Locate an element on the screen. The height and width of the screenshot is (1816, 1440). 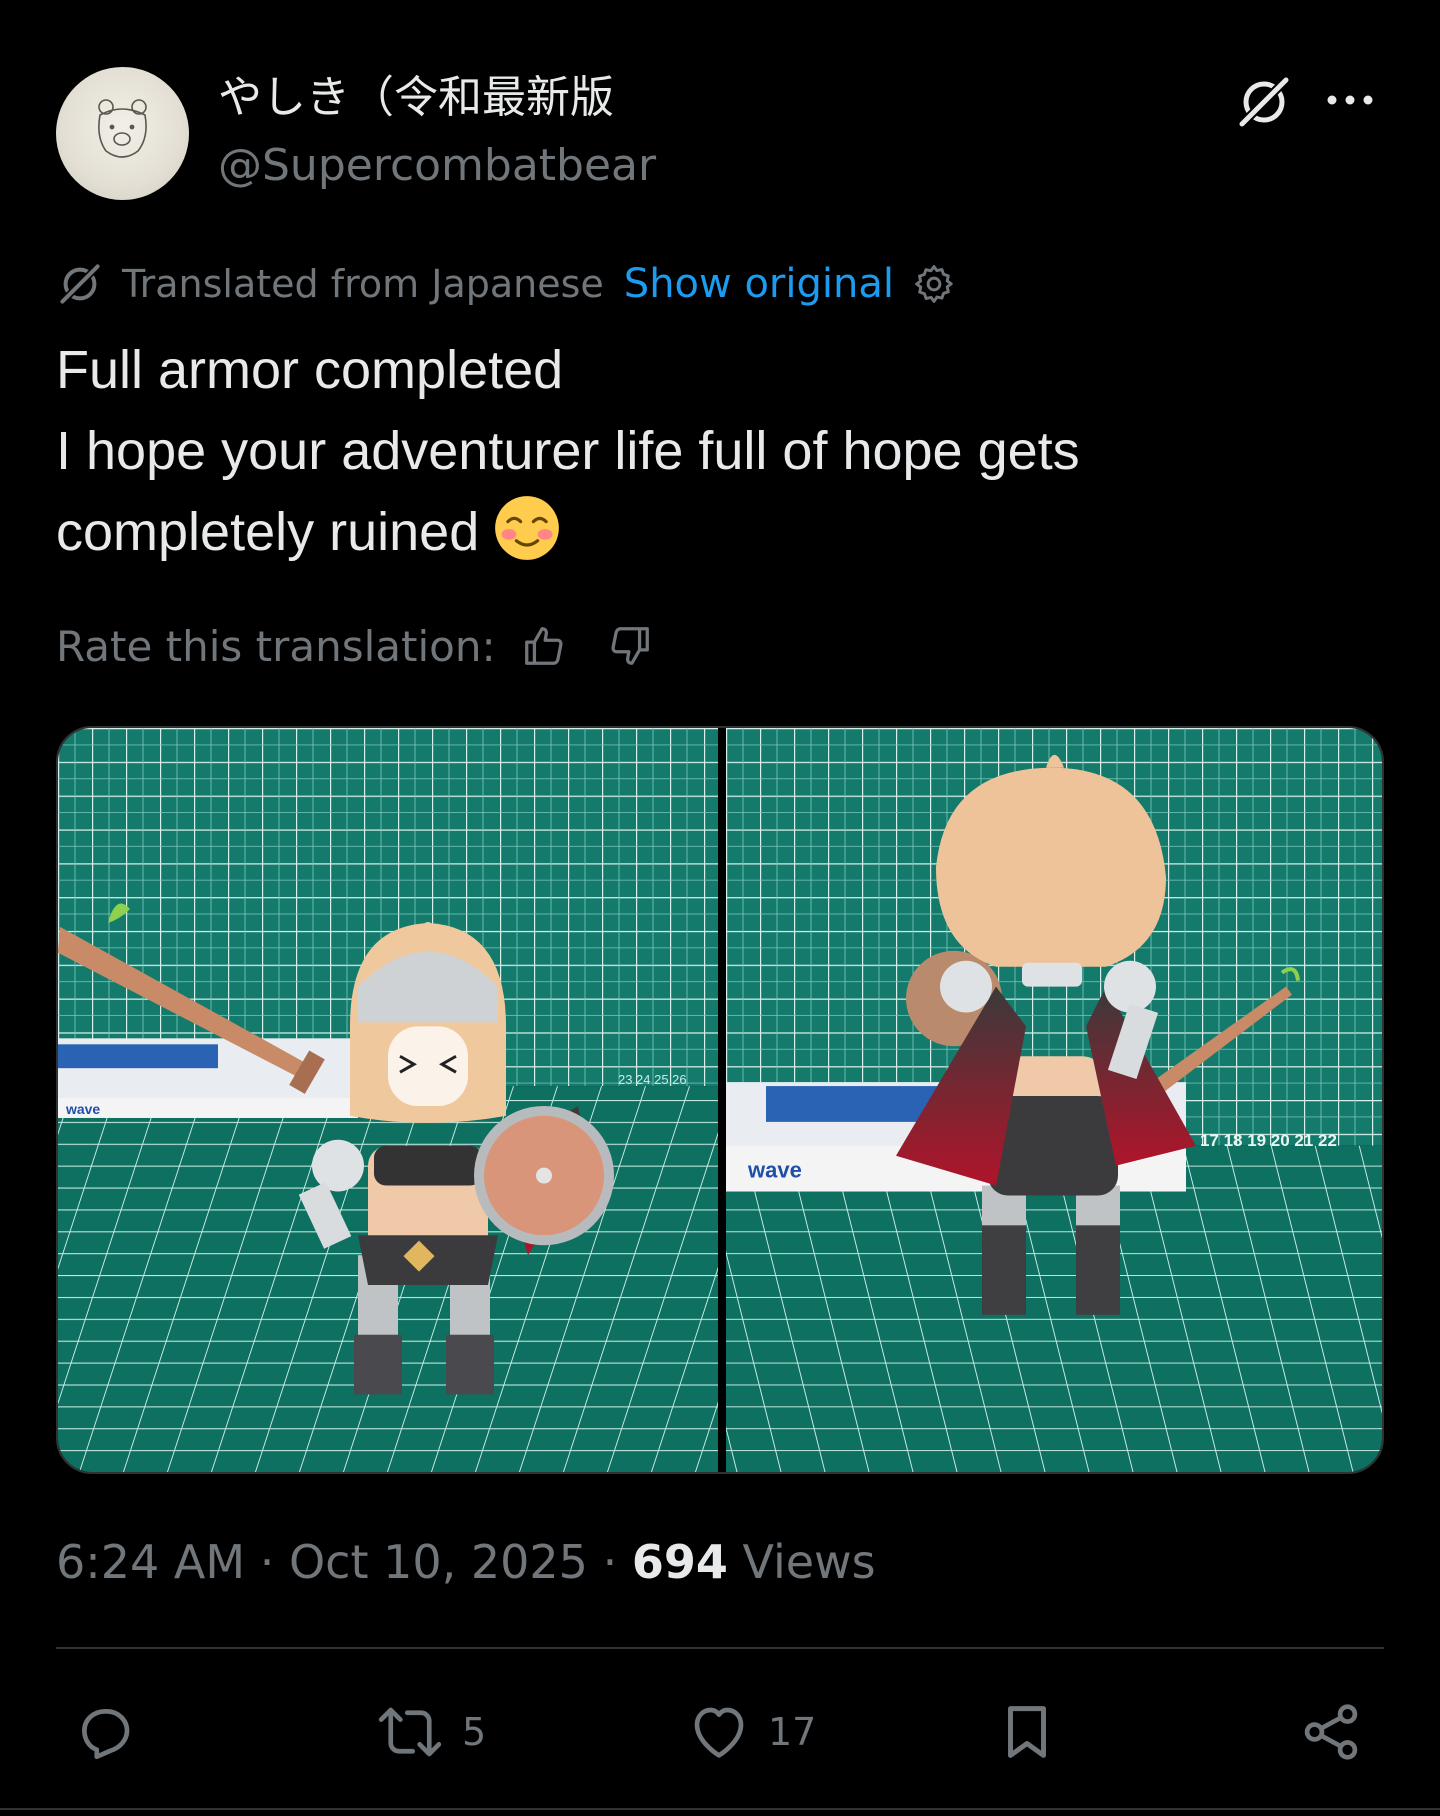
share-icon is located at coordinates (1331, 1732).